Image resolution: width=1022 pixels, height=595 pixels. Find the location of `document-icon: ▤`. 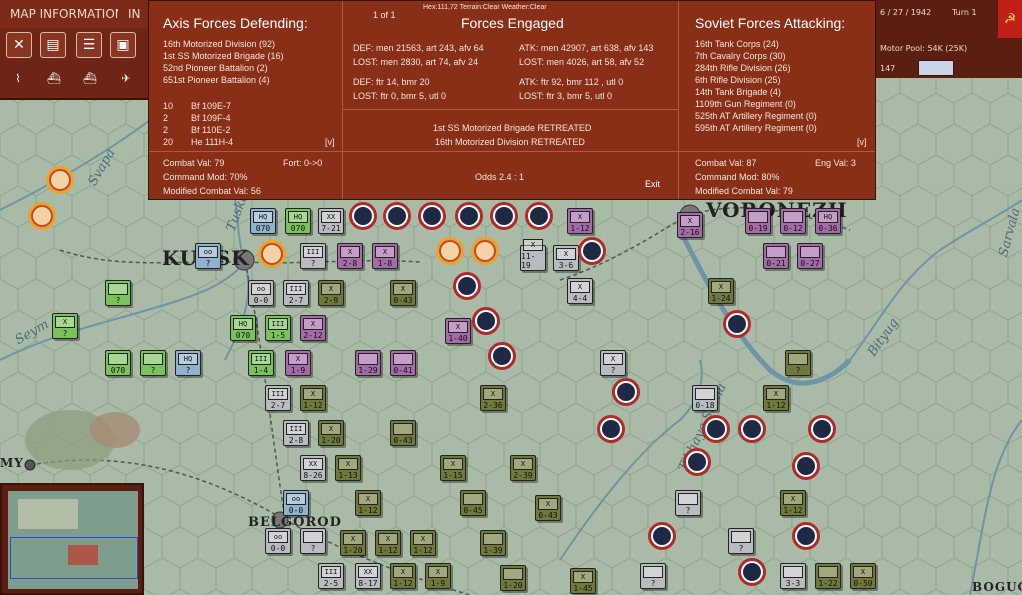

document-icon: ▤ is located at coordinates (53, 45).